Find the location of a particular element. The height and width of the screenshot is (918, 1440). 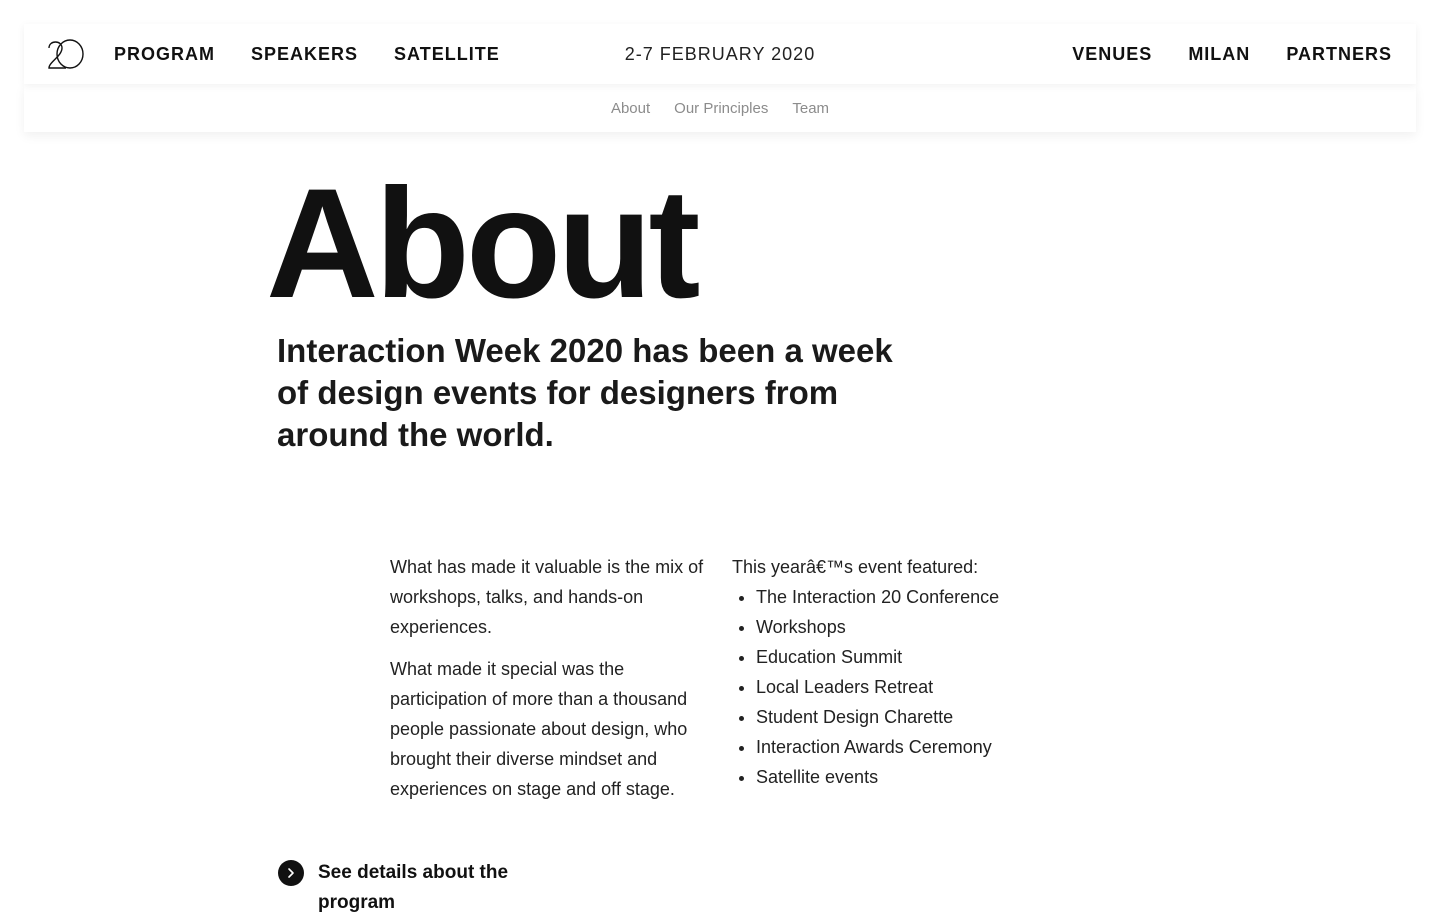

program-details-label: See details about the program is located at coordinates (428, 888).